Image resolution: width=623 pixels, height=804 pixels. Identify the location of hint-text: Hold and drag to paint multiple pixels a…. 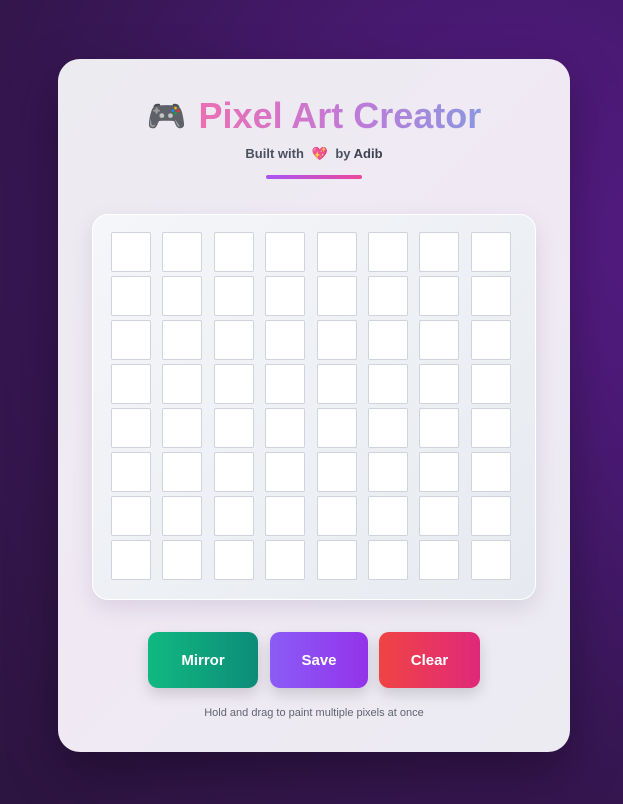
(314, 713).